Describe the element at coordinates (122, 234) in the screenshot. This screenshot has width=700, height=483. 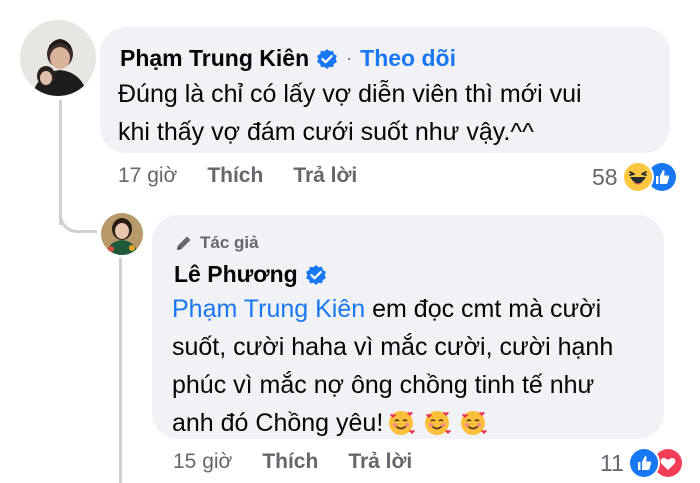
I see `reply-author-avatar` at that location.